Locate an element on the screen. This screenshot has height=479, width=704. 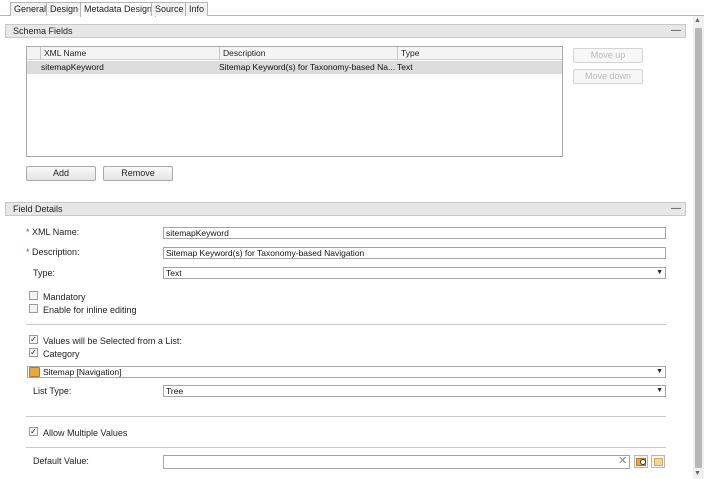
field-details-title: Field Details is located at coordinates (38, 209).